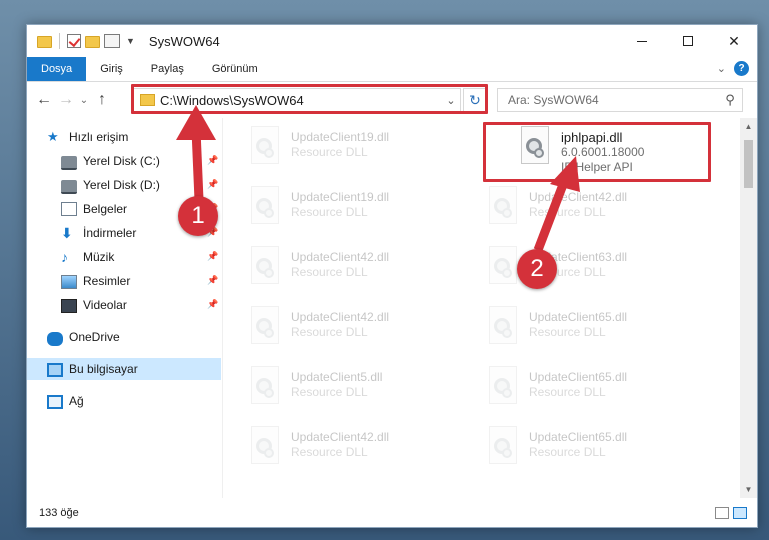  Describe the element at coordinates (124, 401) in the screenshot. I see `nav-item-network: Ağ` at that location.